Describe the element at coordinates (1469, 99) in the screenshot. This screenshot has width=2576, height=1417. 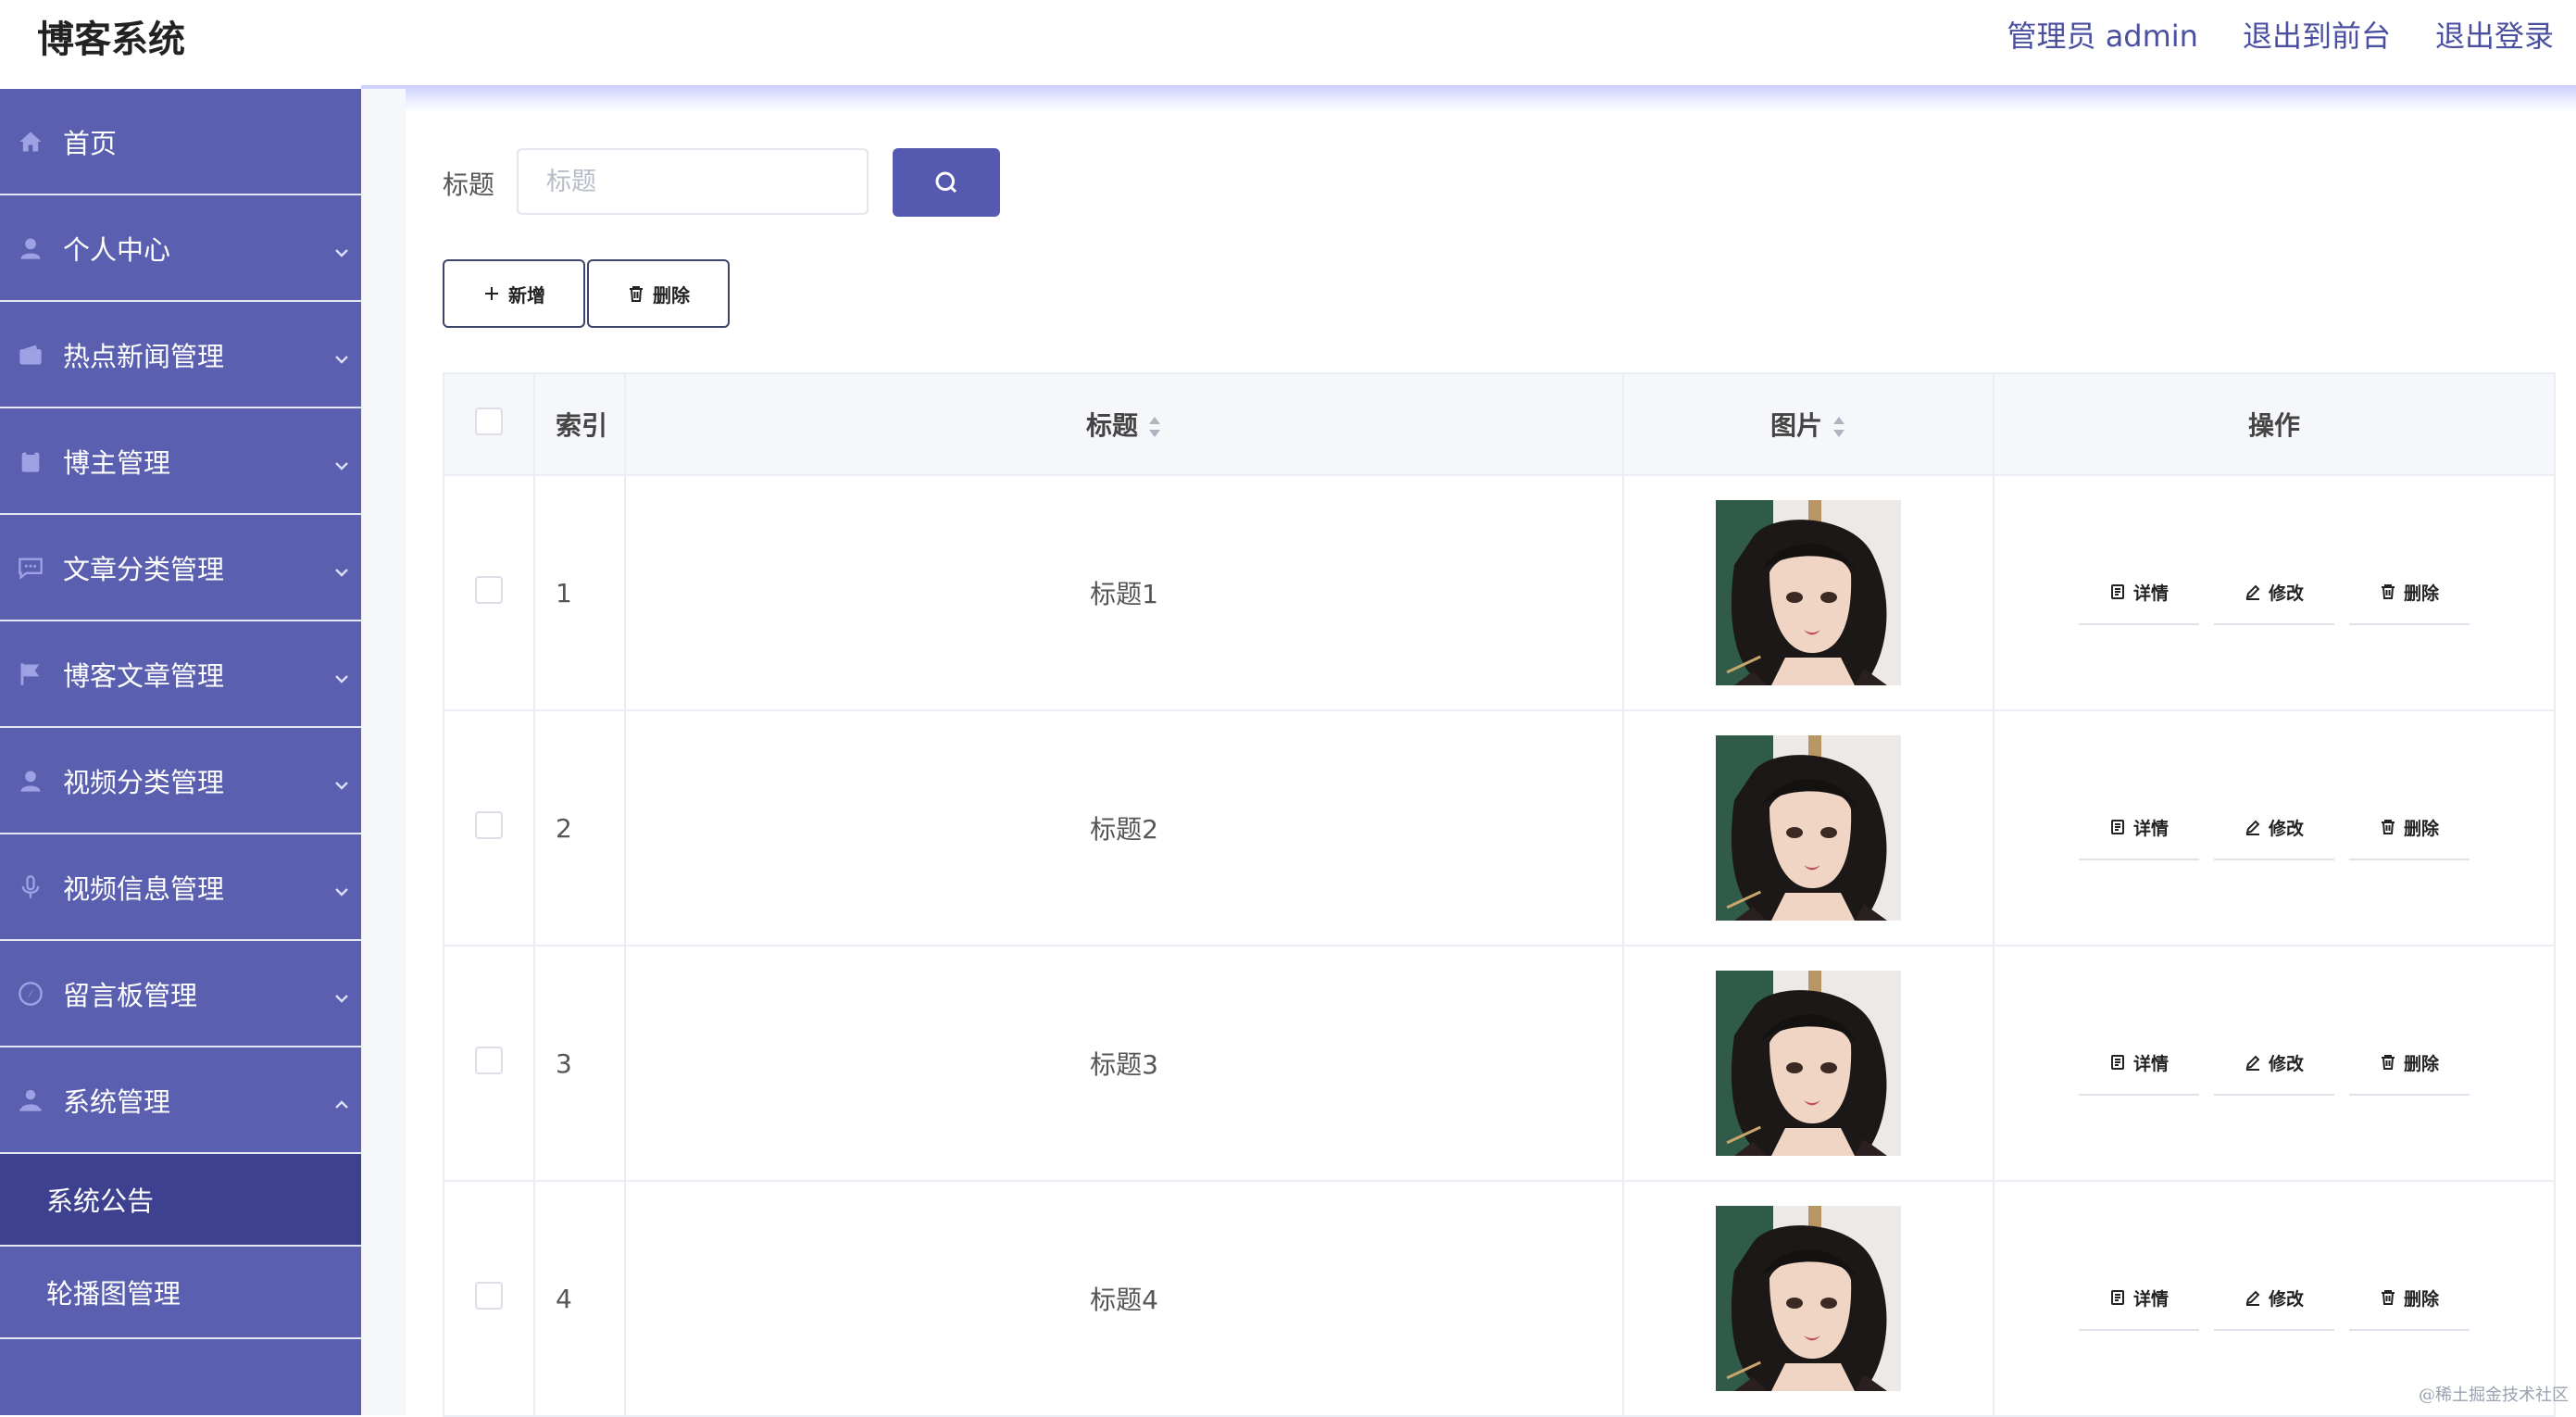
I see `header-shadow` at that location.